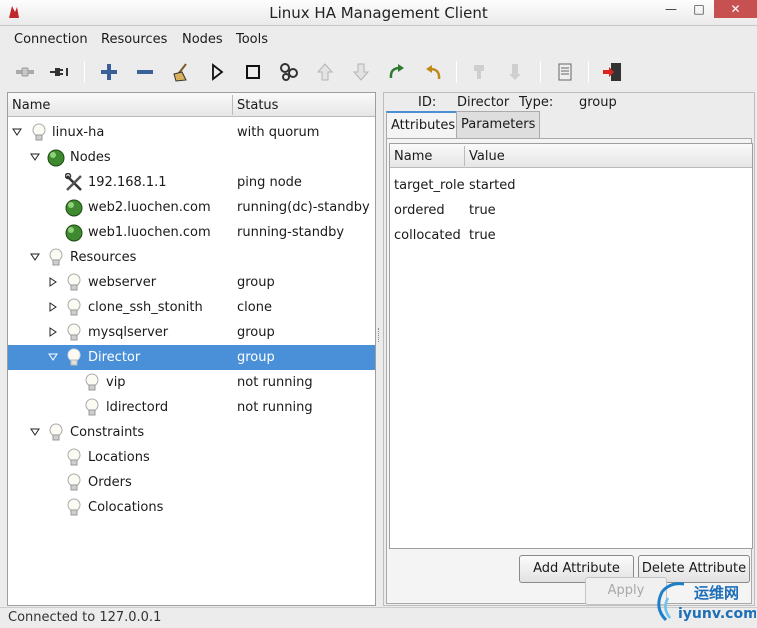  I want to click on menu-nodes: Nodes, so click(202, 39).